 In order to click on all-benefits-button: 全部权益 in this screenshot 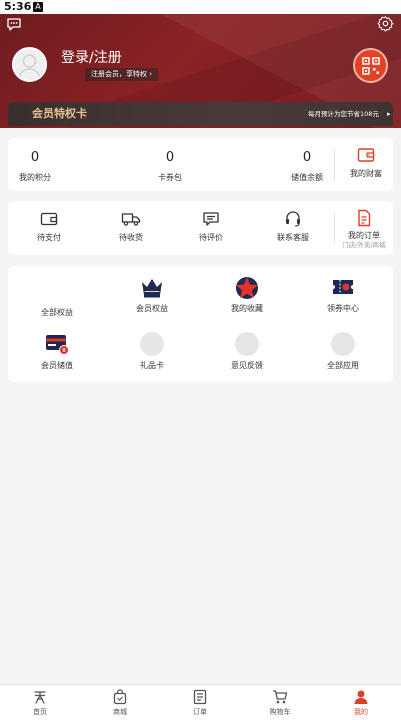, I will do `click(57, 298)`.